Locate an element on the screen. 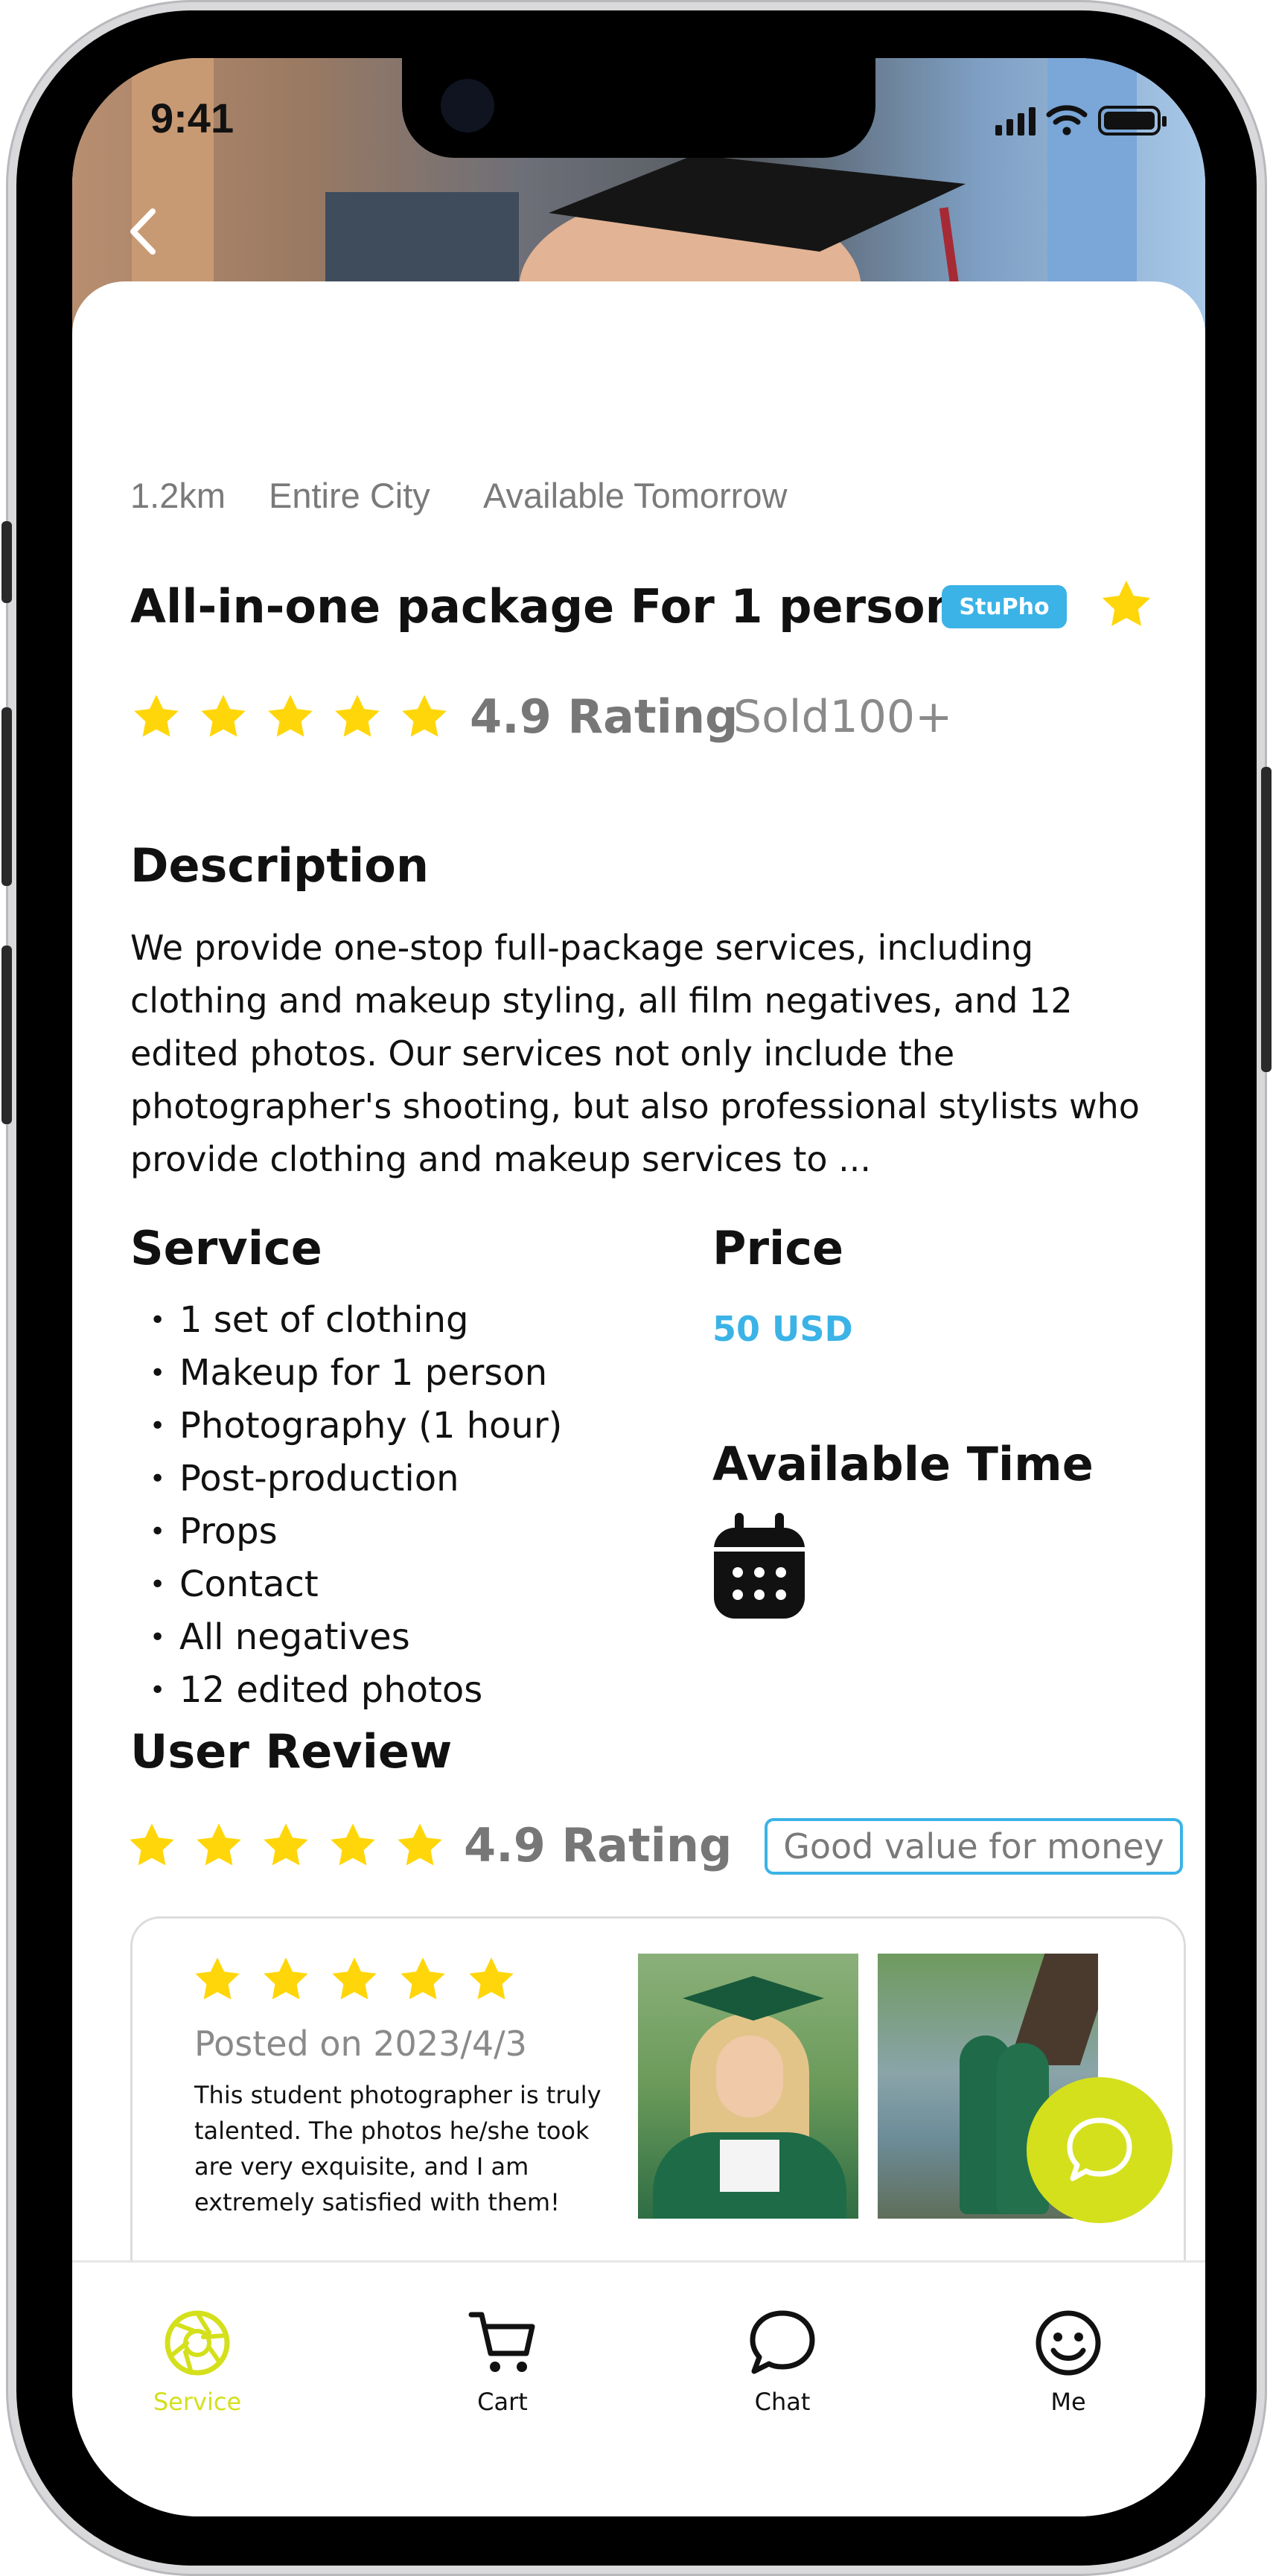 The width and height of the screenshot is (1273, 2576). volume-down-button is located at coordinates (7, 1035).